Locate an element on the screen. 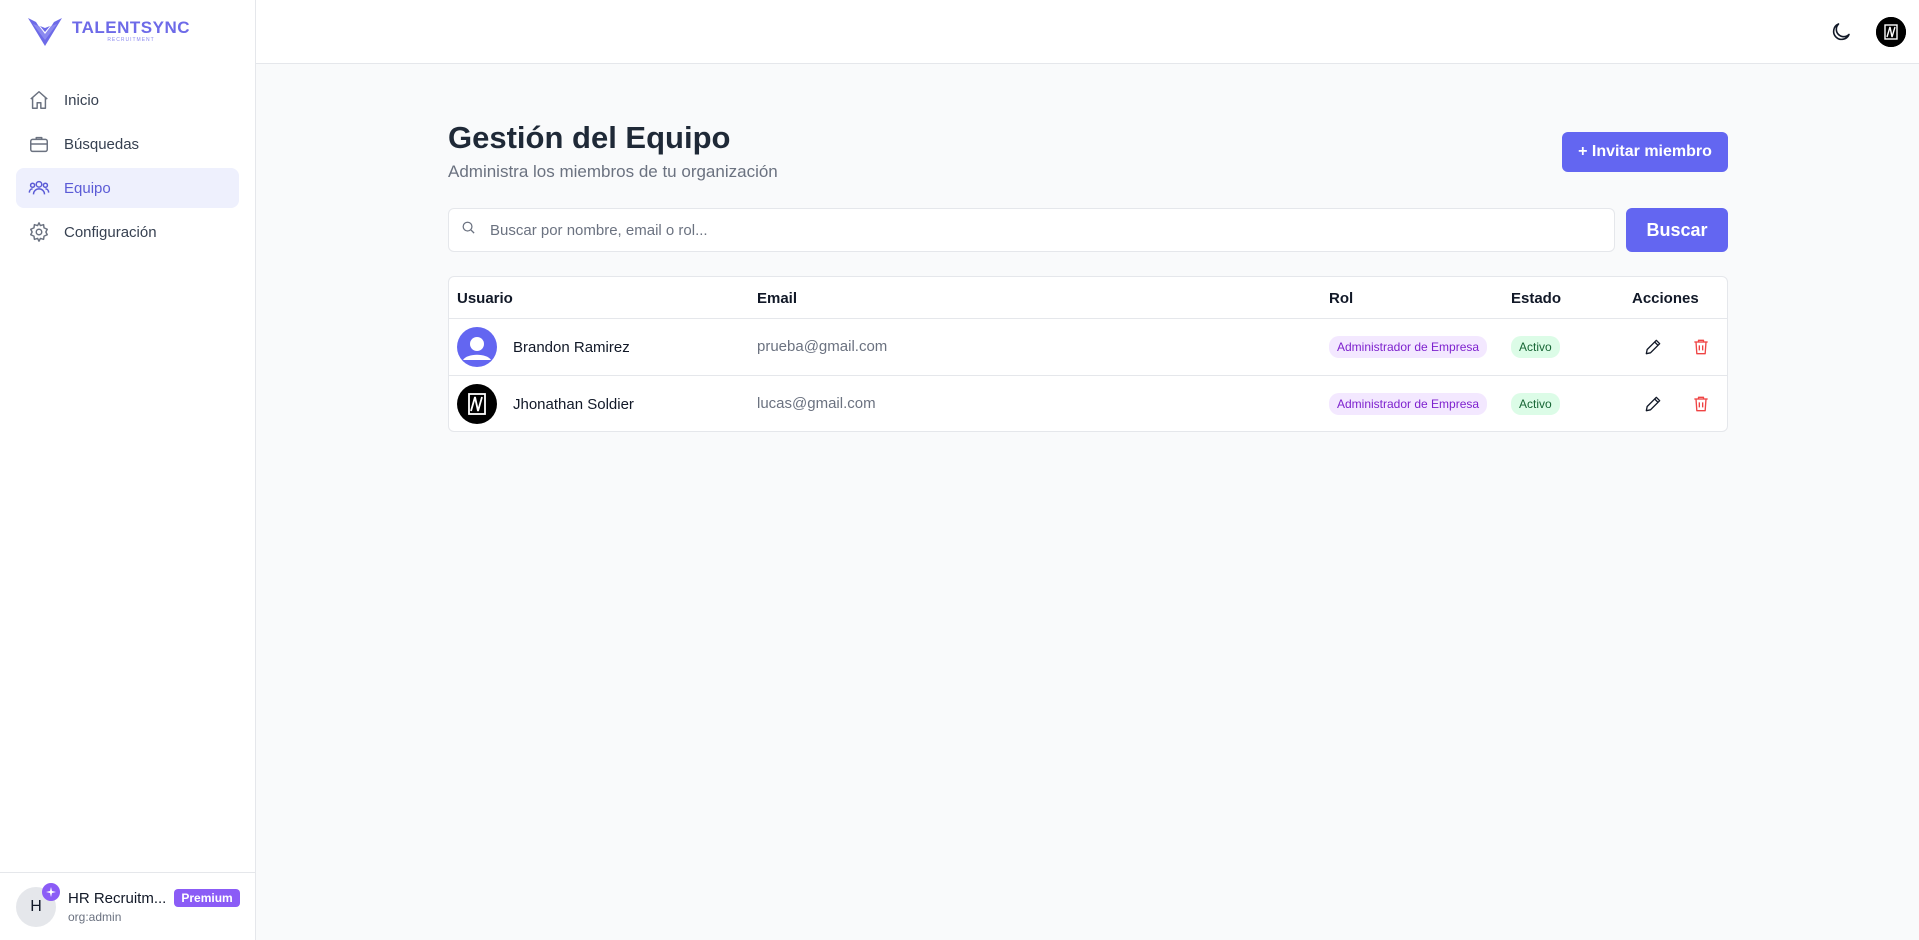  search-input is located at coordinates (1040, 230).